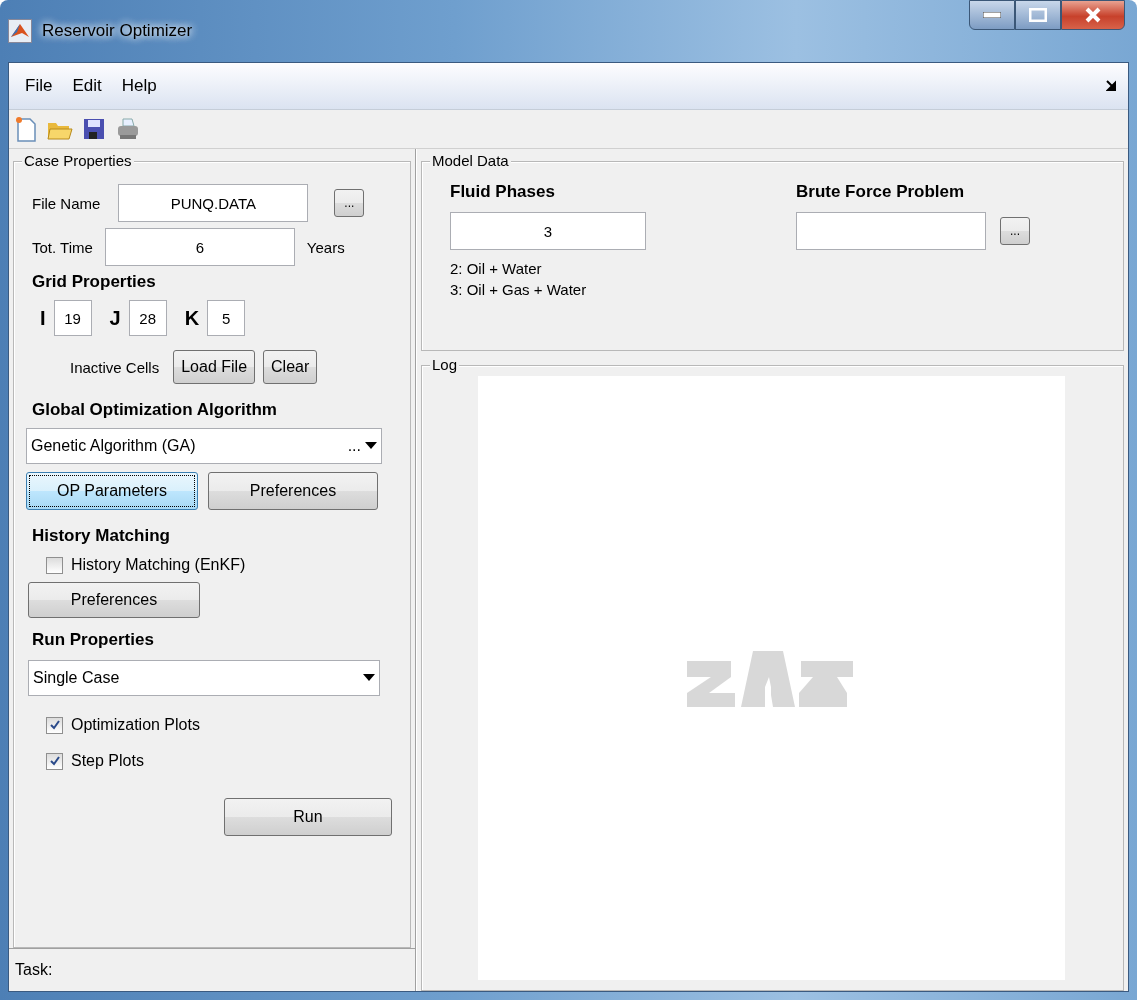 The height and width of the screenshot is (1000, 1137). What do you see at coordinates (496, 268) in the screenshot?
I see `note-text: 2: Oil + Water` at bounding box center [496, 268].